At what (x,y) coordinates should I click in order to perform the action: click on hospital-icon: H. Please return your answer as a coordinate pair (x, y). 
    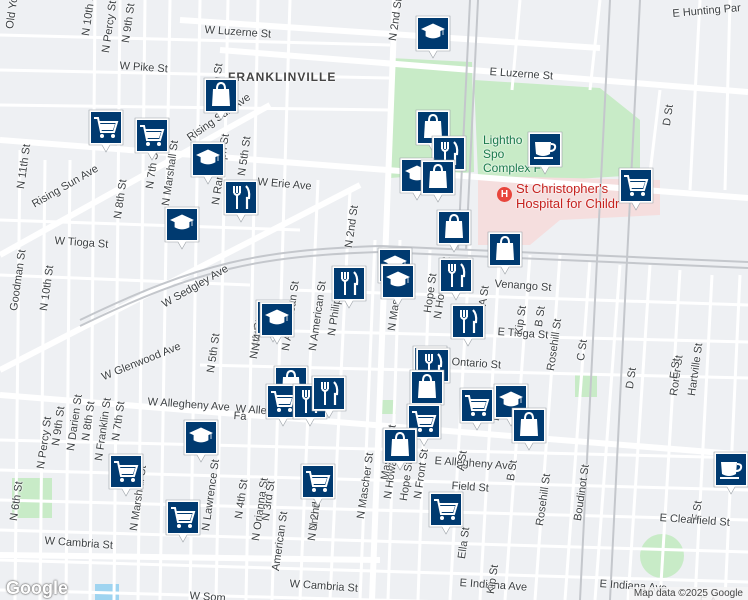
    Looking at the image, I should click on (504, 194).